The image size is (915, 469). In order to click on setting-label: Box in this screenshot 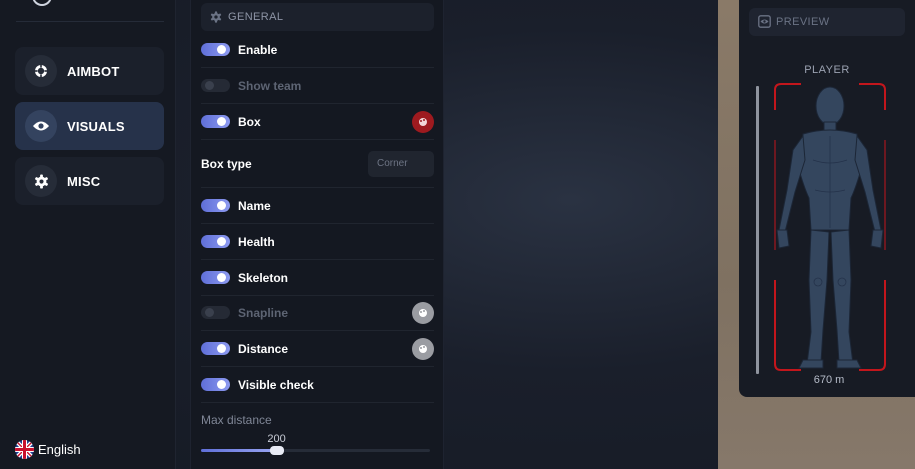, I will do `click(249, 121)`.